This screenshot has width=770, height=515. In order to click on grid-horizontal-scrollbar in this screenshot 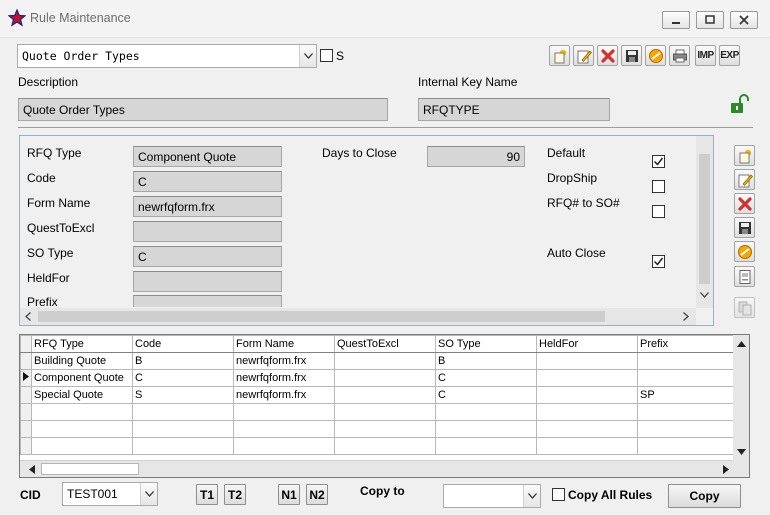, I will do `click(376, 468)`.